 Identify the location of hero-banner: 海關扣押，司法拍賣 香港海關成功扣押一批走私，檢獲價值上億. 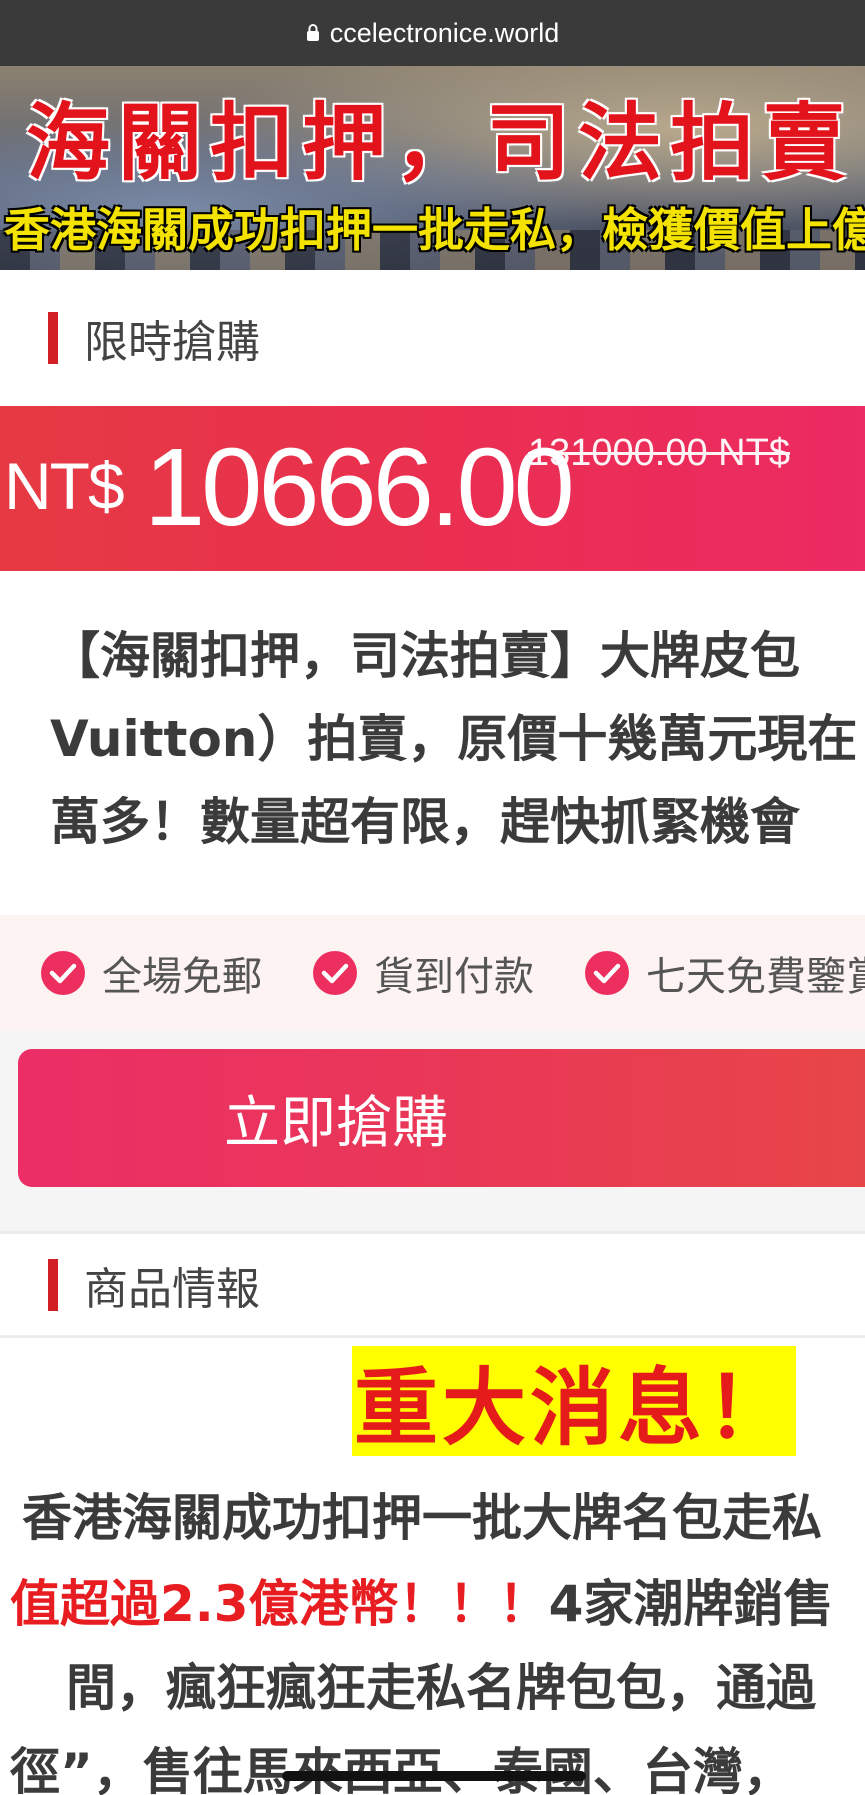
(432, 168).